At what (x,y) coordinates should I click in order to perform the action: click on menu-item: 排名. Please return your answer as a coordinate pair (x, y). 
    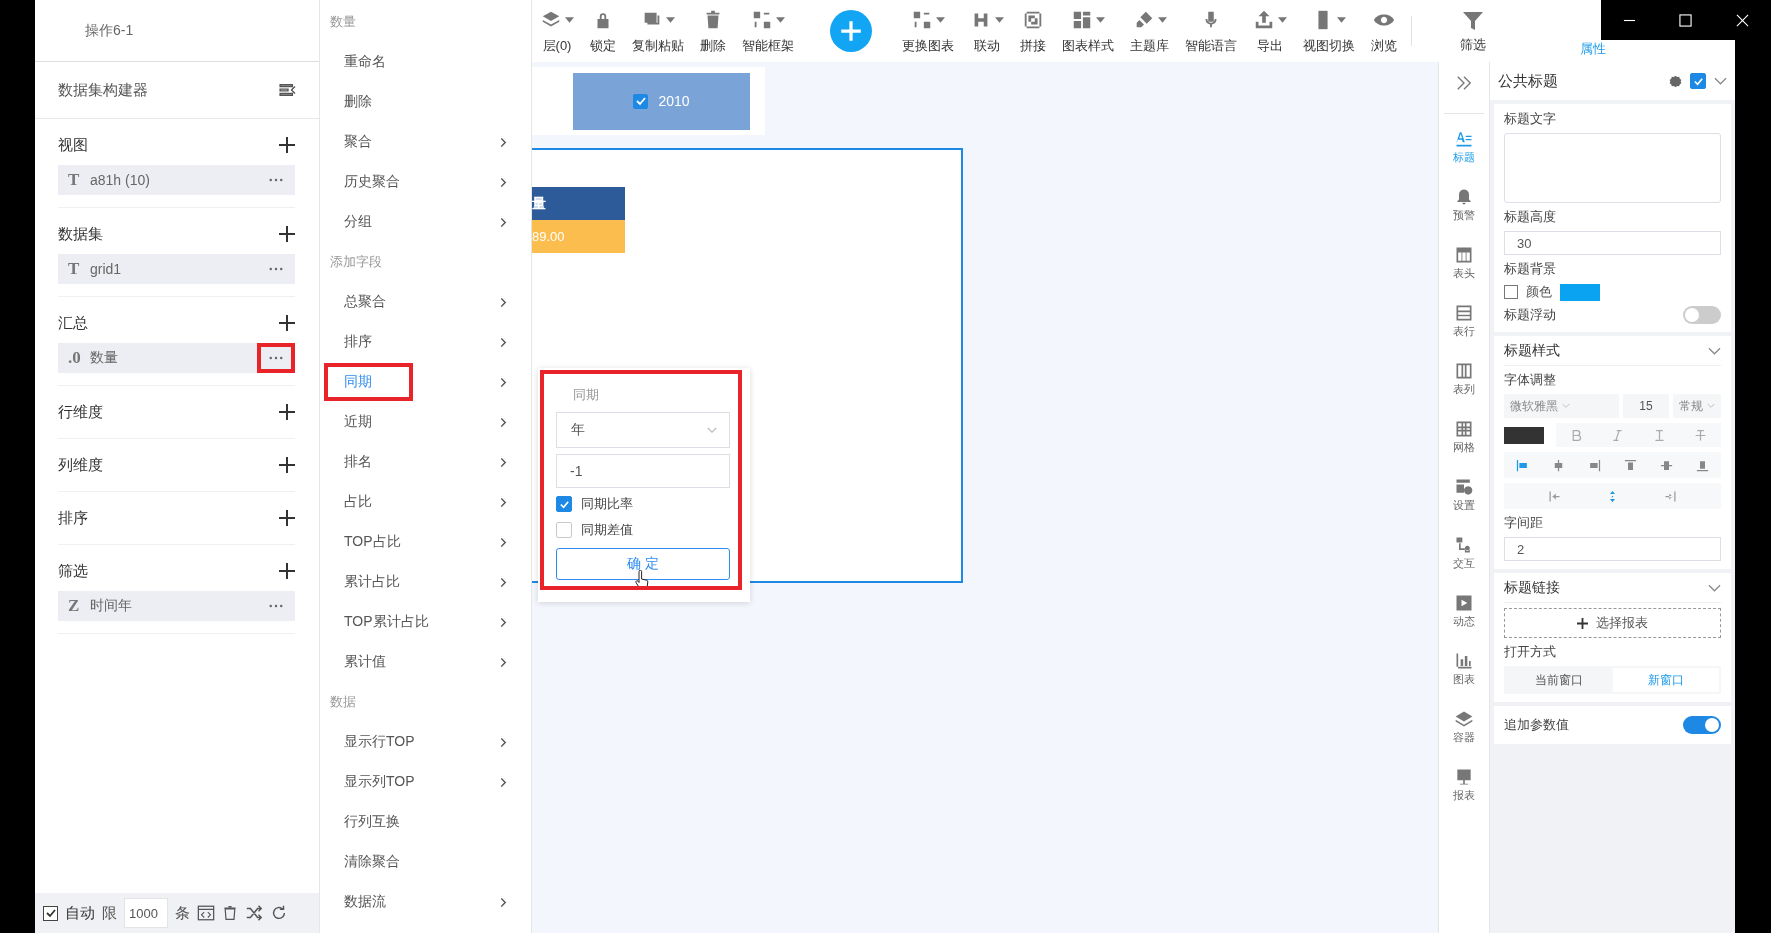
    Looking at the image, I should click on (425, 462).